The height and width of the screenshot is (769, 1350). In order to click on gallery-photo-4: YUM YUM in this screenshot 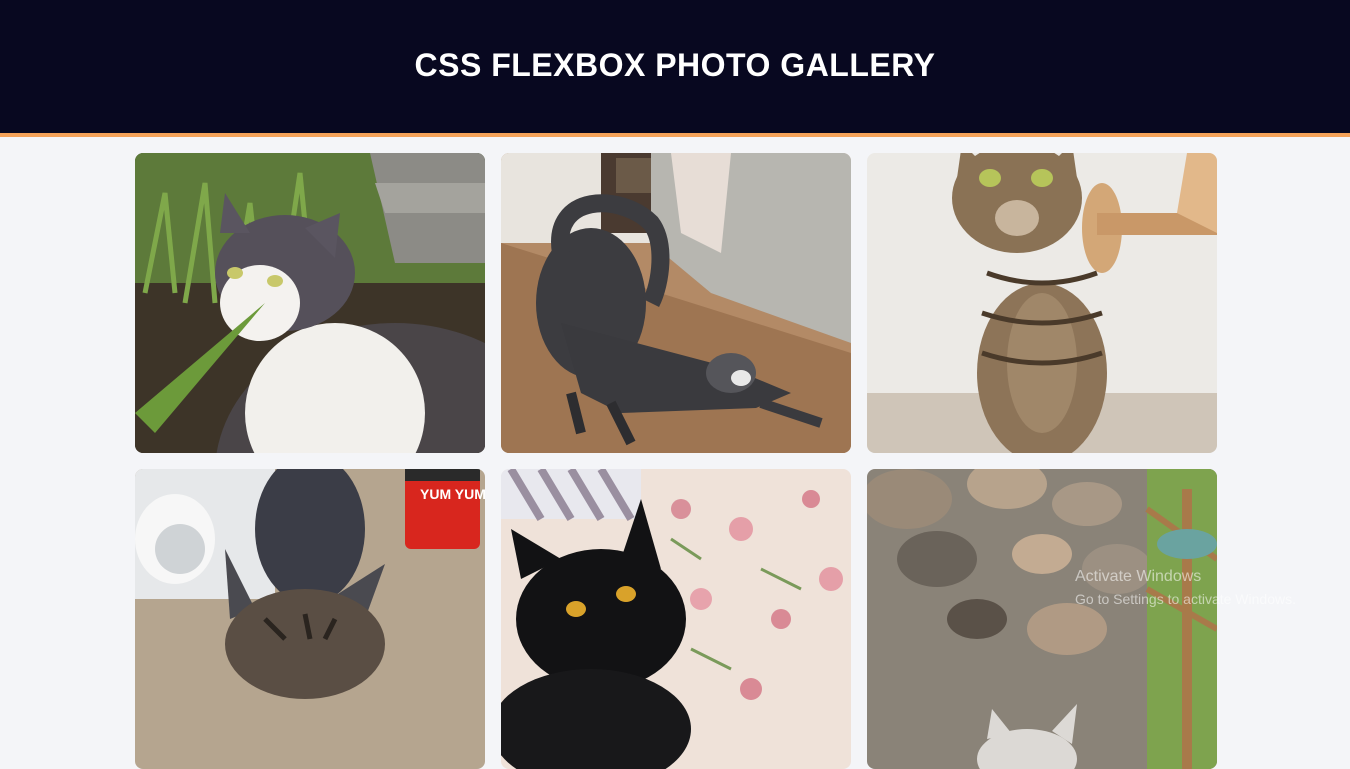, I will do `click(310, 619)`.